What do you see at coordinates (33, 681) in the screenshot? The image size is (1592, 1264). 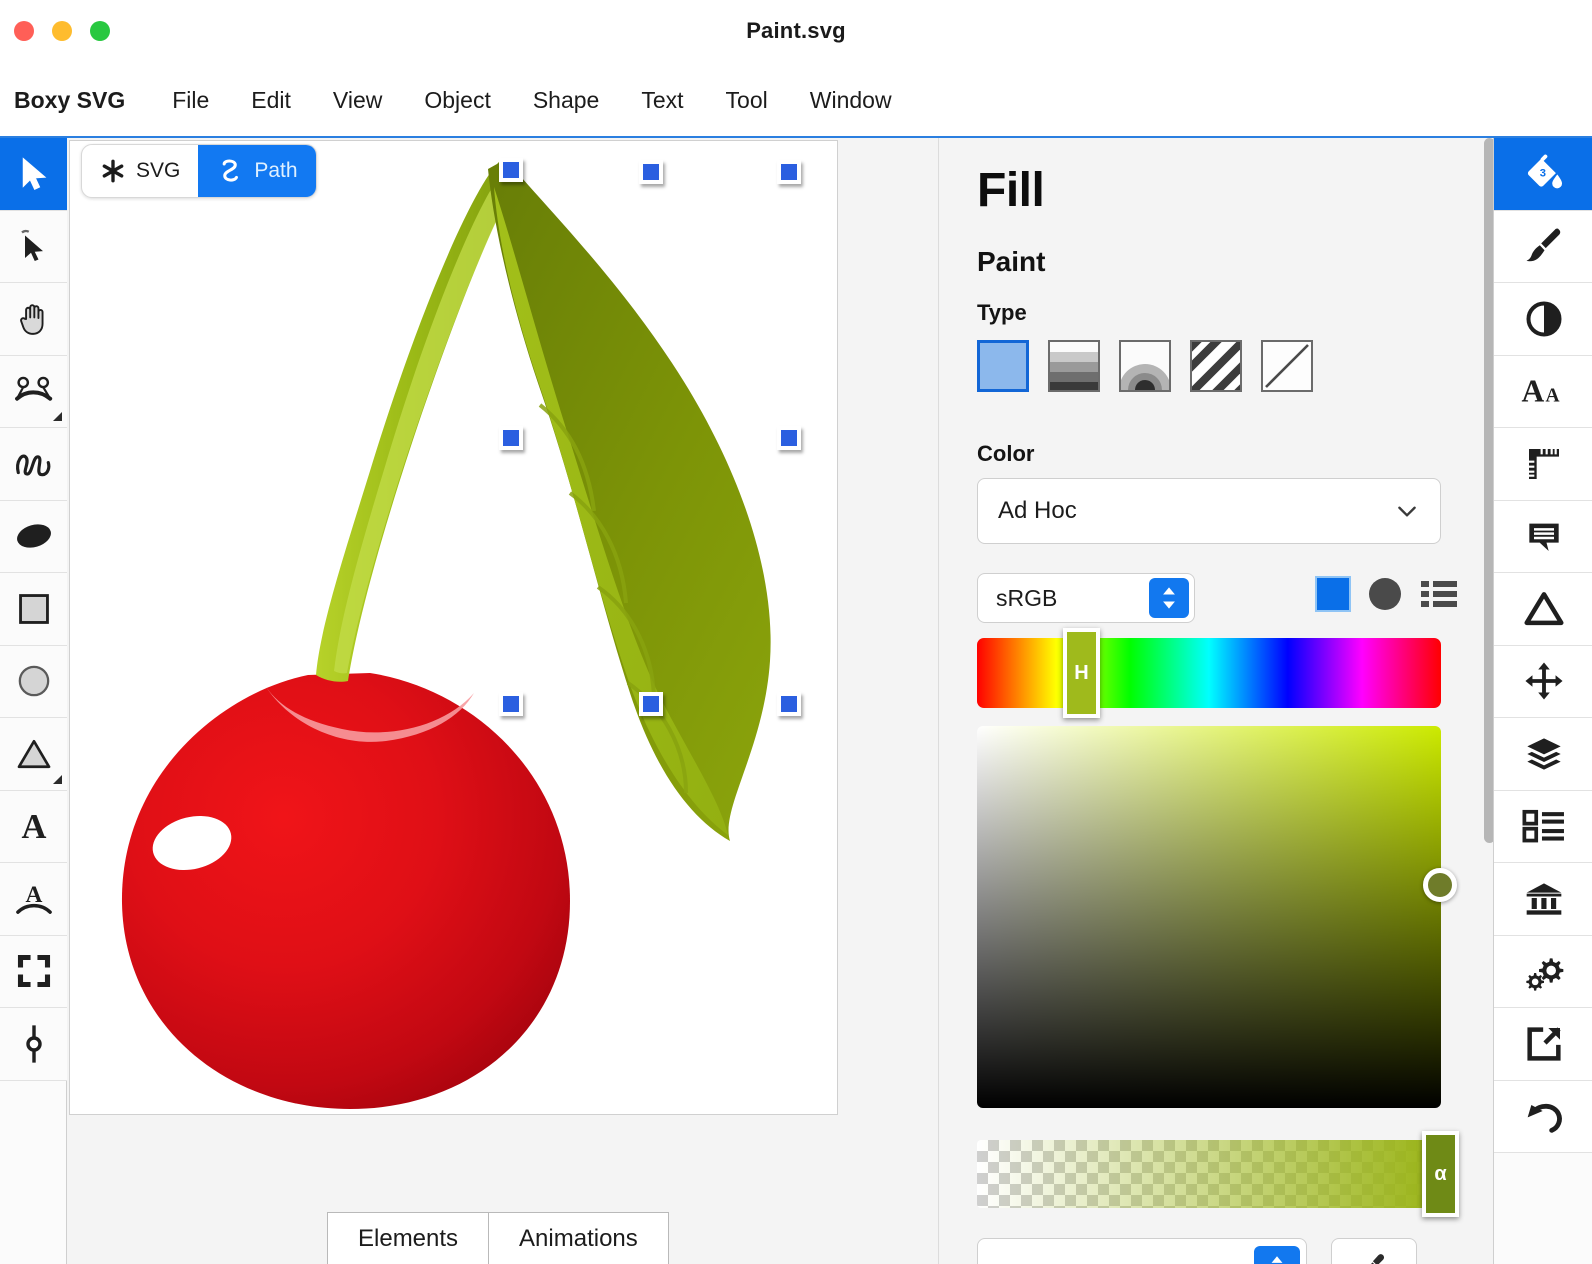 I see `ellipse-tool` at bounding box center [33, 681].